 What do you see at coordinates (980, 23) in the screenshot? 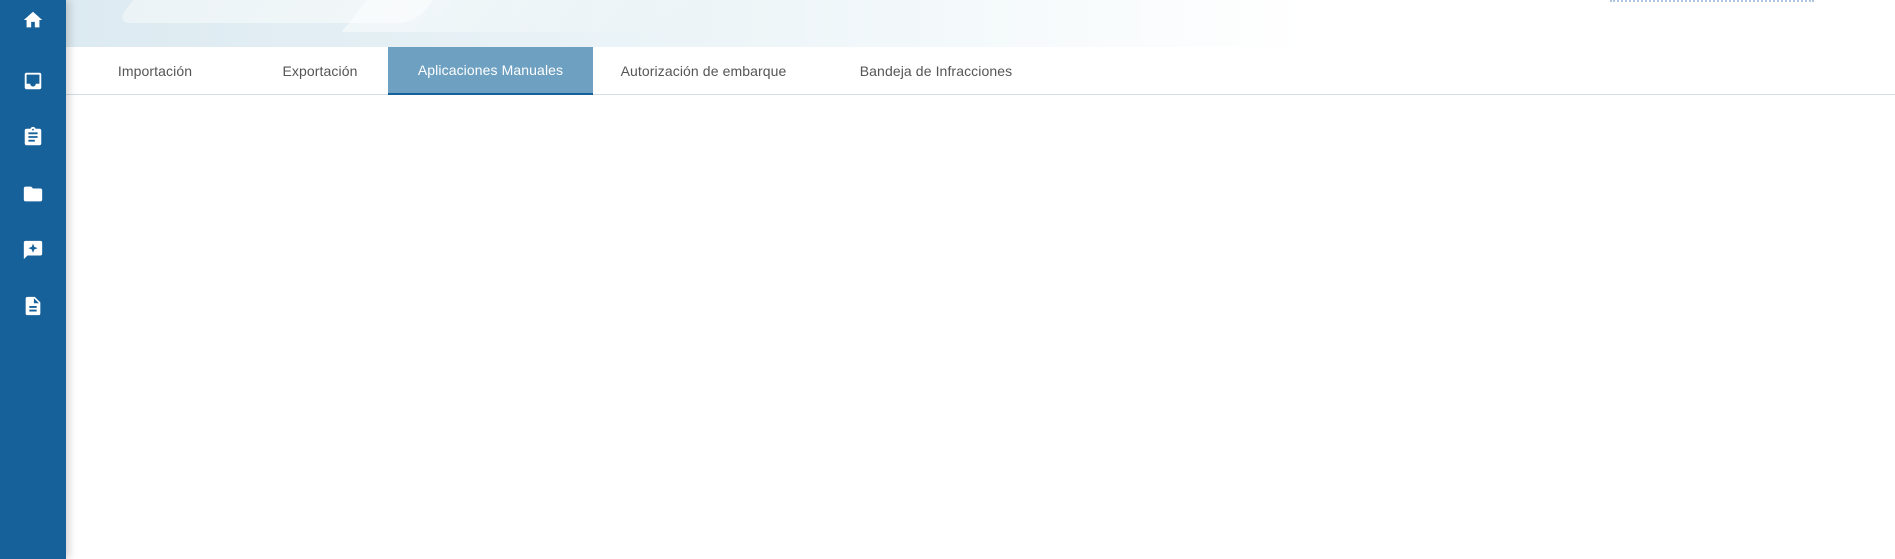
I see `header-banner` at bounding box center [980, 23].